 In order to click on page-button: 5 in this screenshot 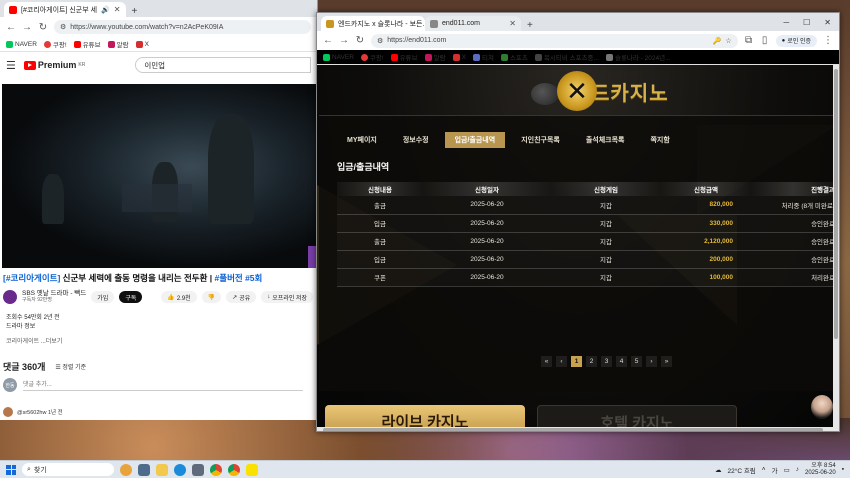, I will do `click(636, 361)`.